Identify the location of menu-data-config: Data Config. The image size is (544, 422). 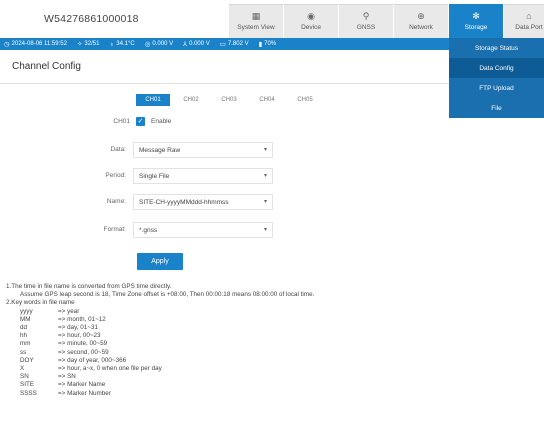
(496, 68).